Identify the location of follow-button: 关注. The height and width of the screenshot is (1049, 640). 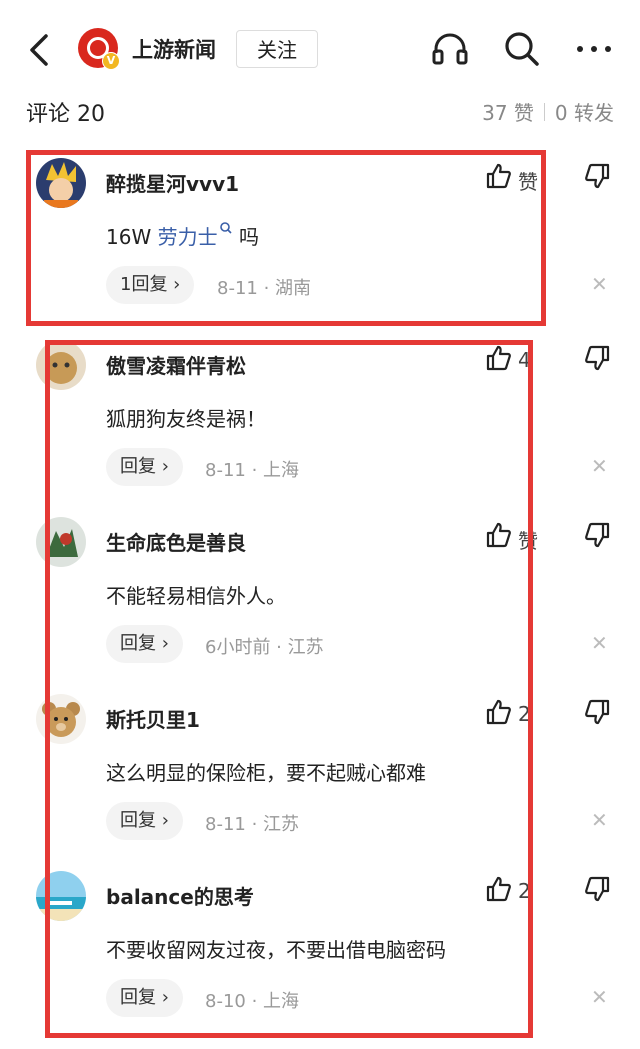
(277, 49).